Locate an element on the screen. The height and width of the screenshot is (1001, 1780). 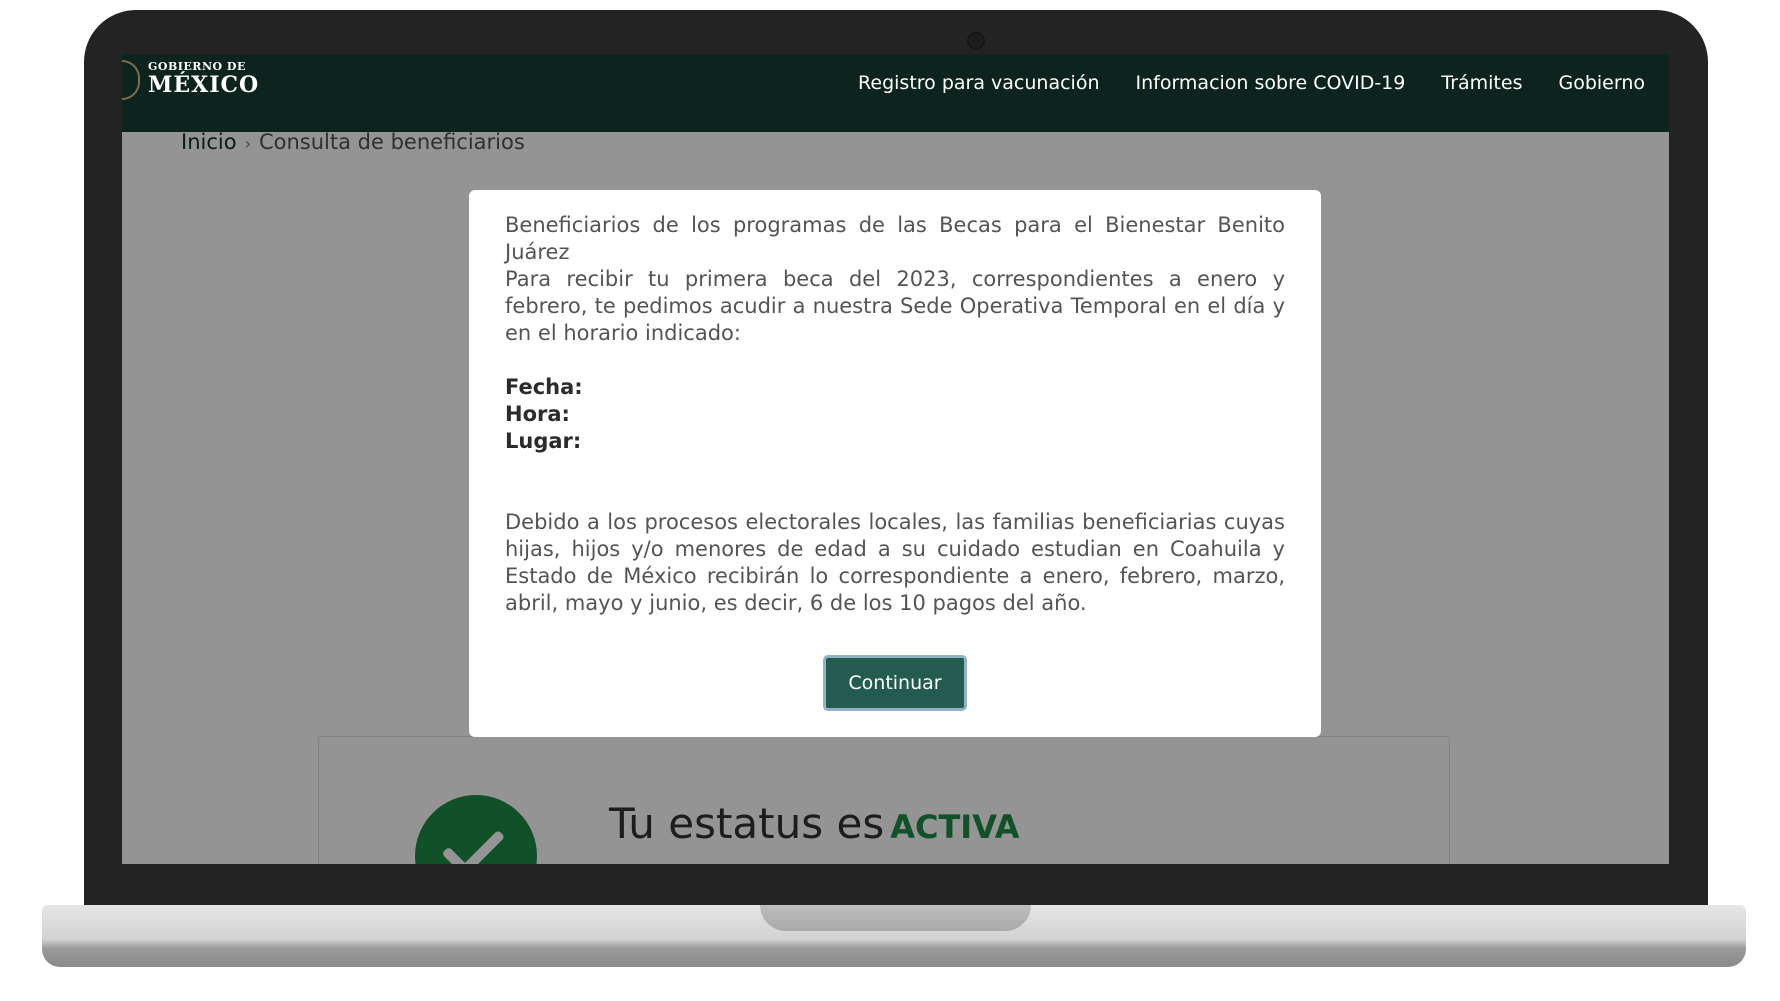
button-row: Continuar is located at coordinates (895, 683).